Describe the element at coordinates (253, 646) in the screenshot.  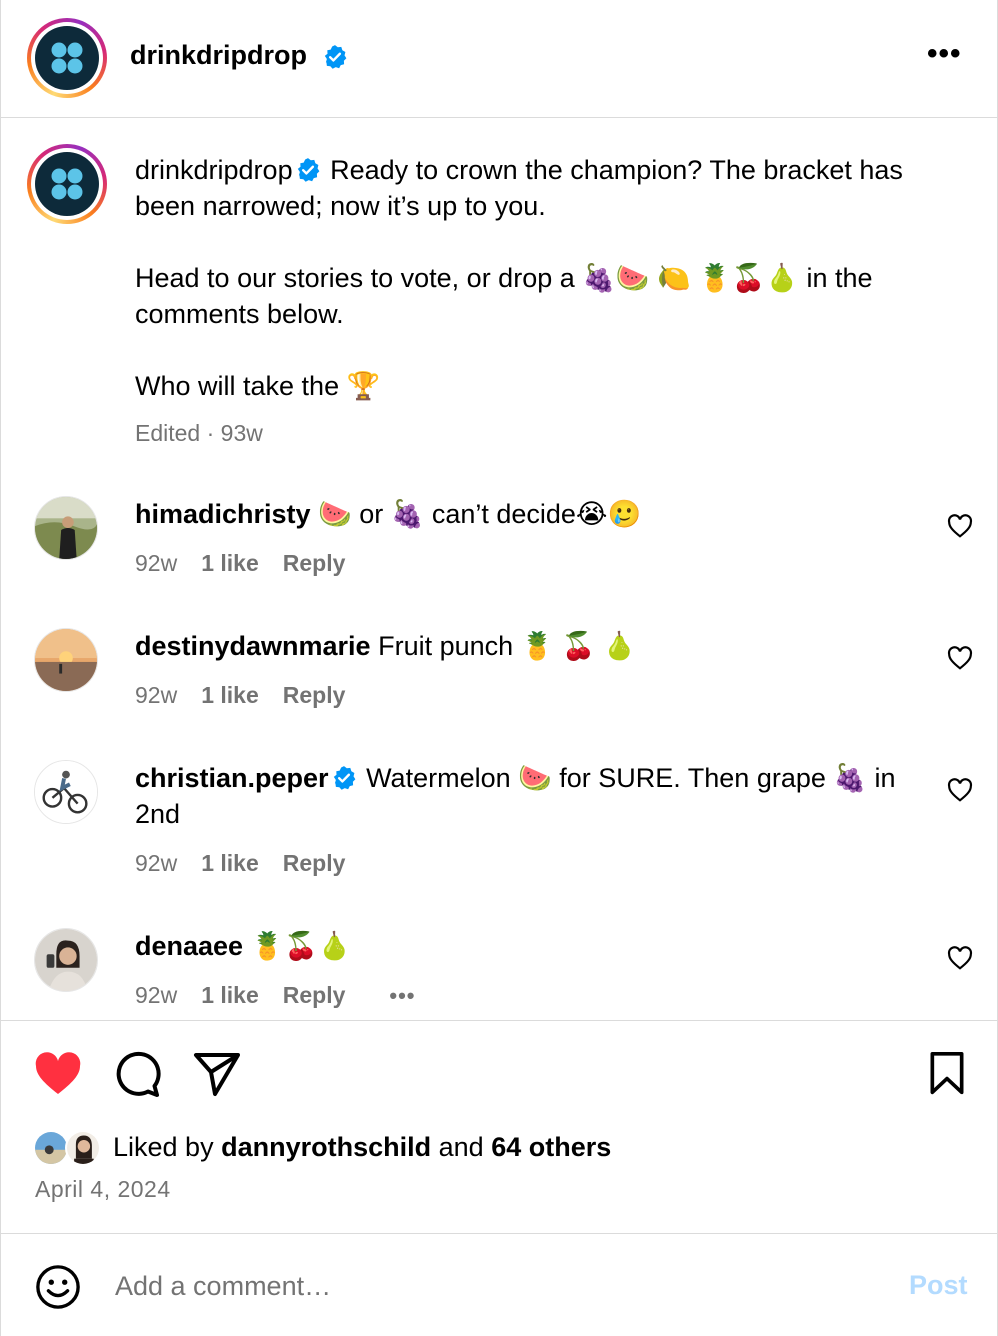
I see `commenter-username: destinydawnmarie` at that location.